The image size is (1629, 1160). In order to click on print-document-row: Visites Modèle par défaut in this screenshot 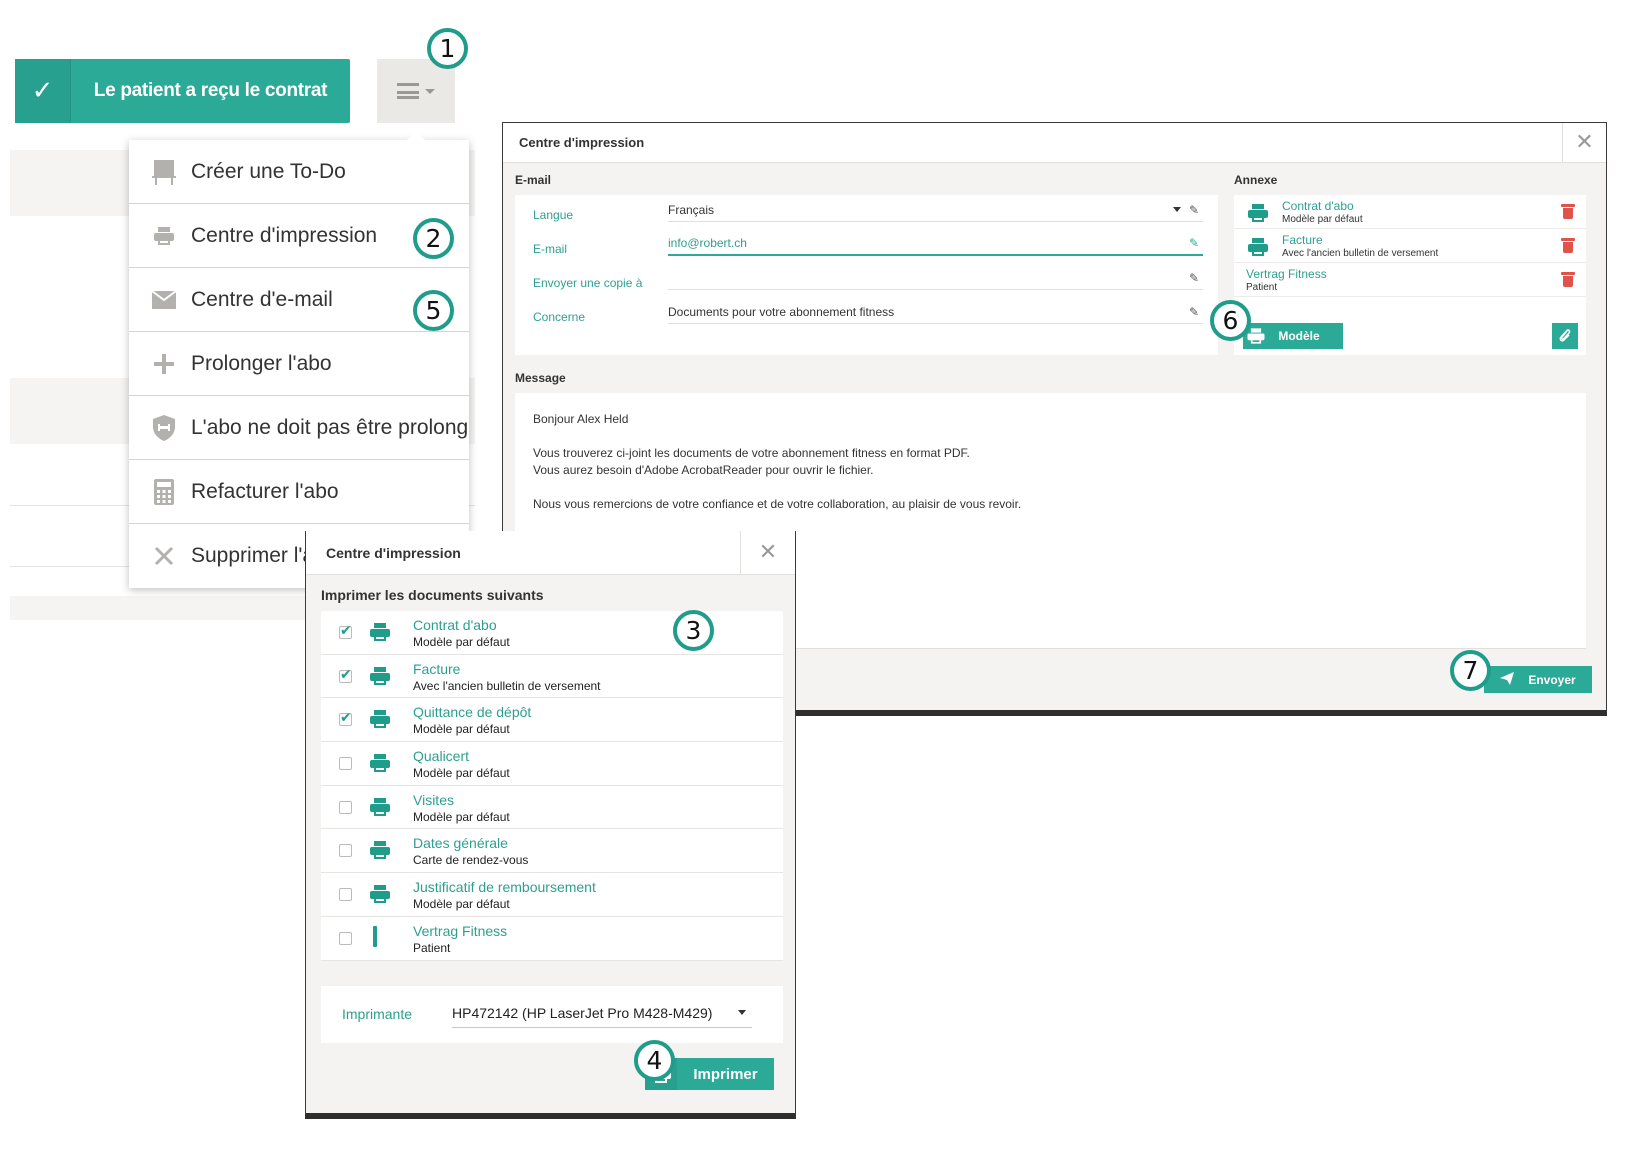, I will do `click(552, 807)`.